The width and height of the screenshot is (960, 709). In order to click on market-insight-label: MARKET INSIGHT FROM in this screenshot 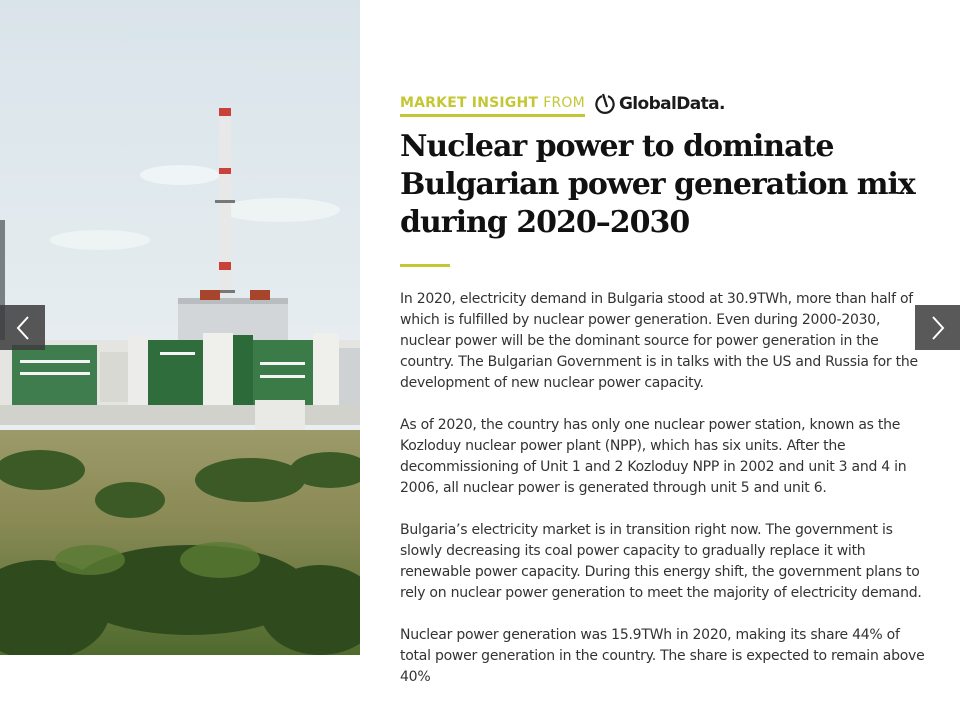, I will do `click(492, 105)`.